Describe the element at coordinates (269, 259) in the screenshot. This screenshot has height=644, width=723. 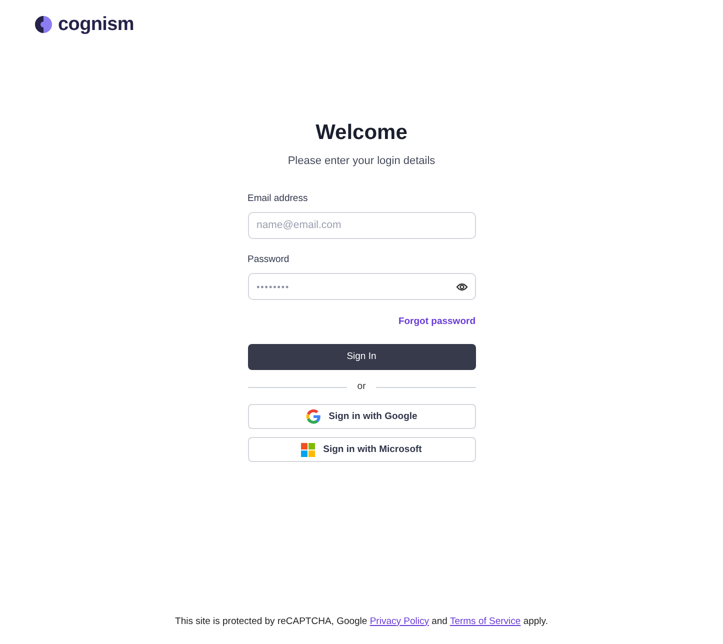
I see `field-label: Password` at that location.